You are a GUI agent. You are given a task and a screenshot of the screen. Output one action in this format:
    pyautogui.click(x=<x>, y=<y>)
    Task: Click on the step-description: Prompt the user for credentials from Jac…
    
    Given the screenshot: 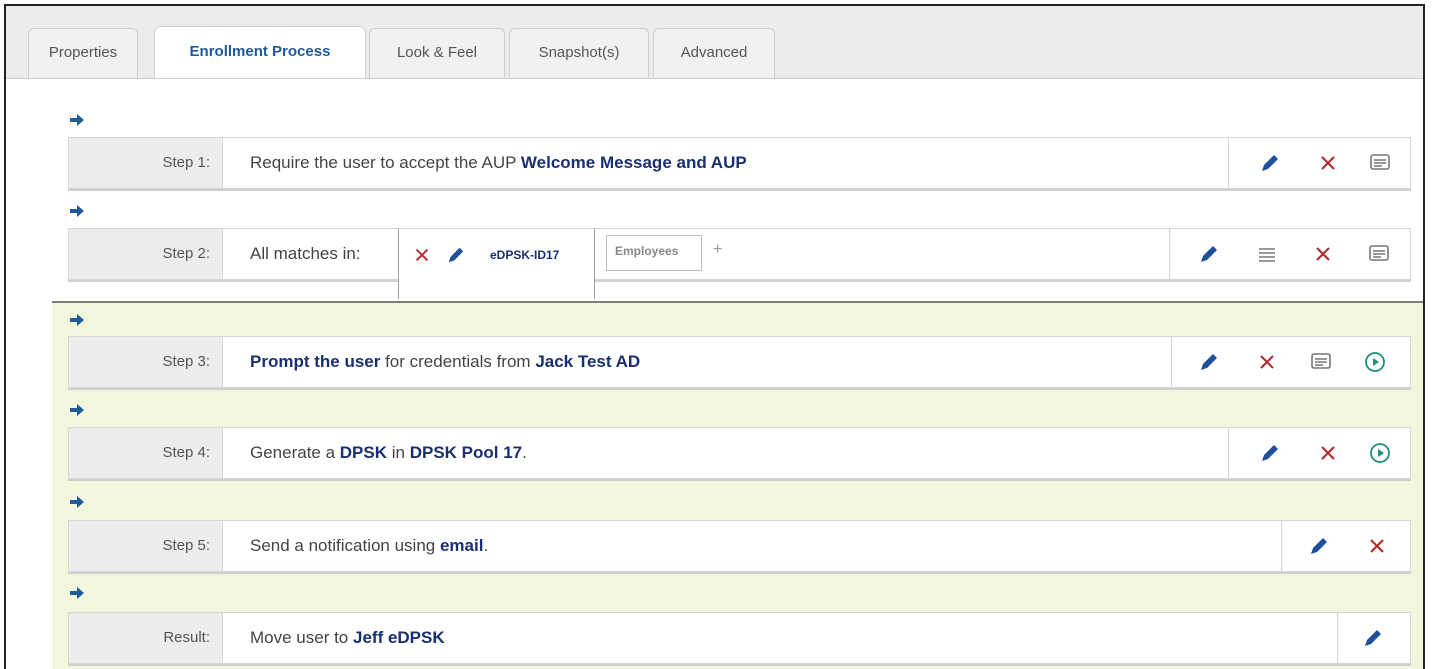 What is the action you would take?
    pyautogui.click(x=445, y=361)
    